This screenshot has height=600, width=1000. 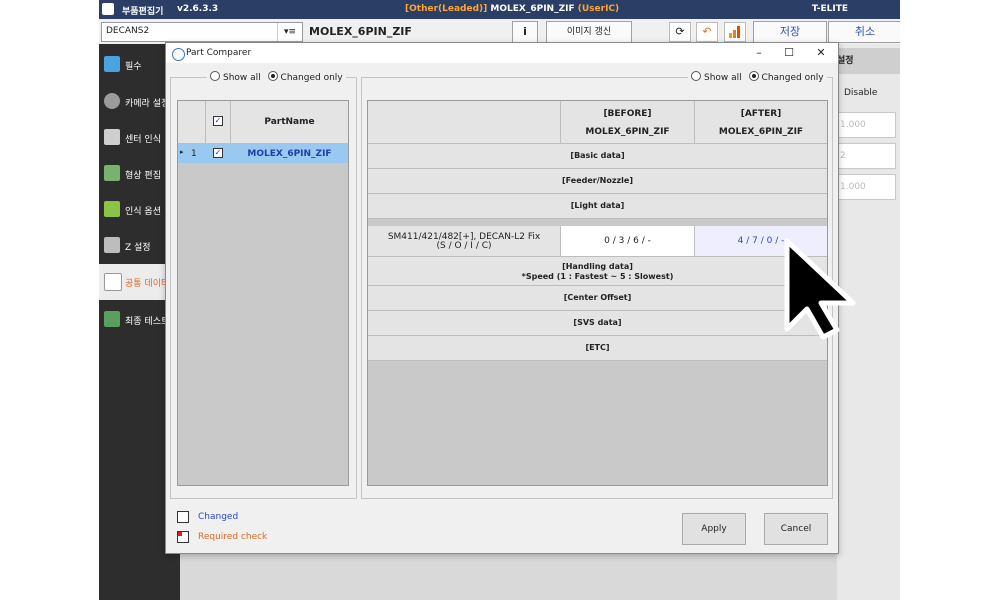 I want to click on chevron-down-icon: ▾≡, so click(x=289, y=32).